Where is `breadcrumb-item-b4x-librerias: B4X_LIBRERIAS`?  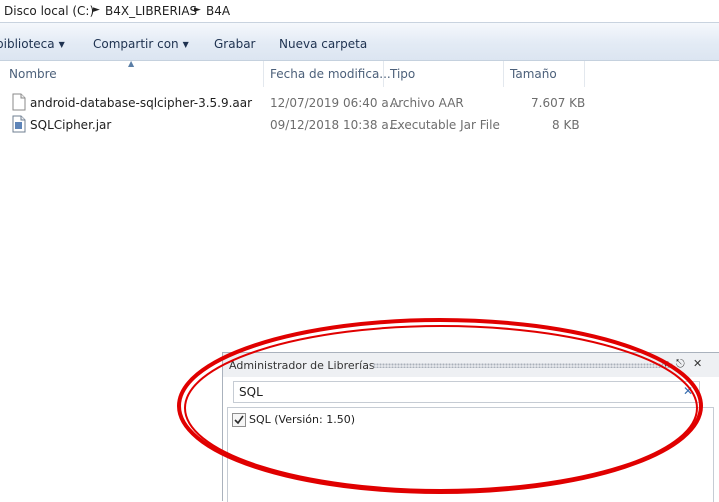
breadcrumb-item-b4x-librerias: B4X_LIBRERIAS is located at coordinates (151, 11).